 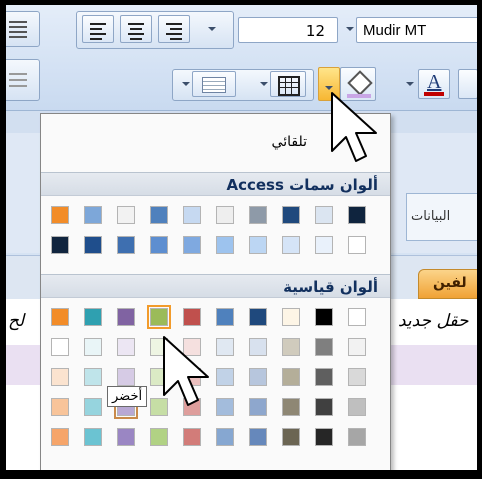 I want to click on new-field-label: حقل جديد, so click(x=433, y=321).